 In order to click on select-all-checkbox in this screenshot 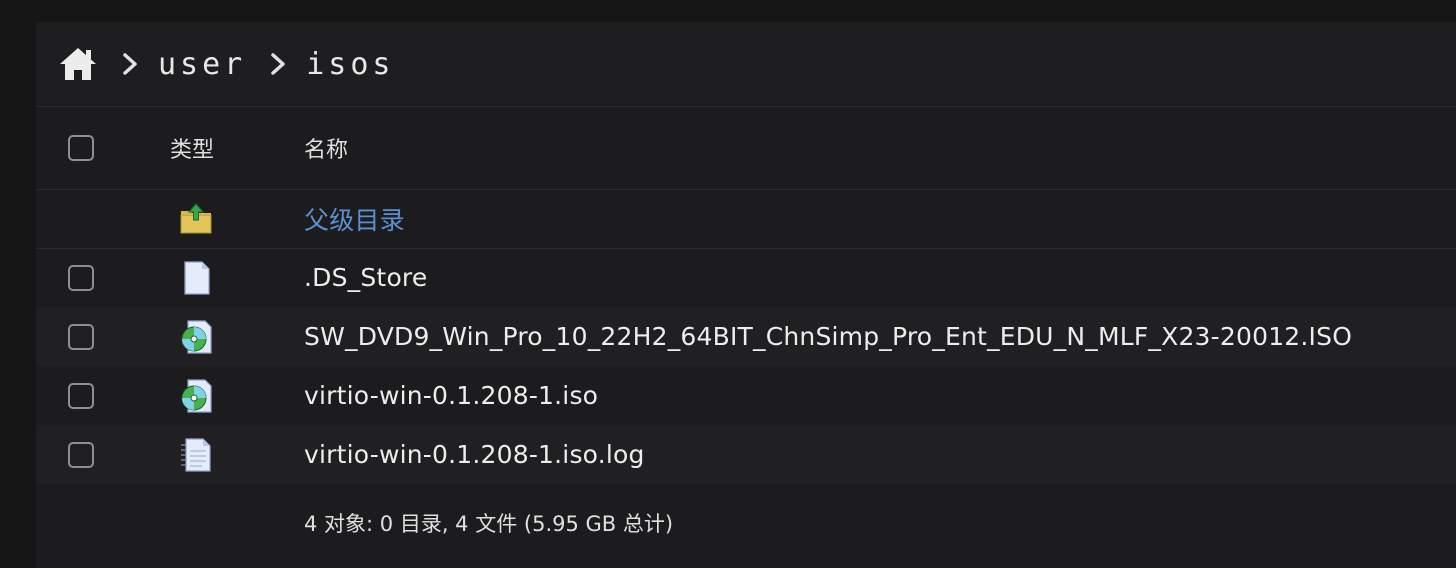, I will do `click(81, 147)`.